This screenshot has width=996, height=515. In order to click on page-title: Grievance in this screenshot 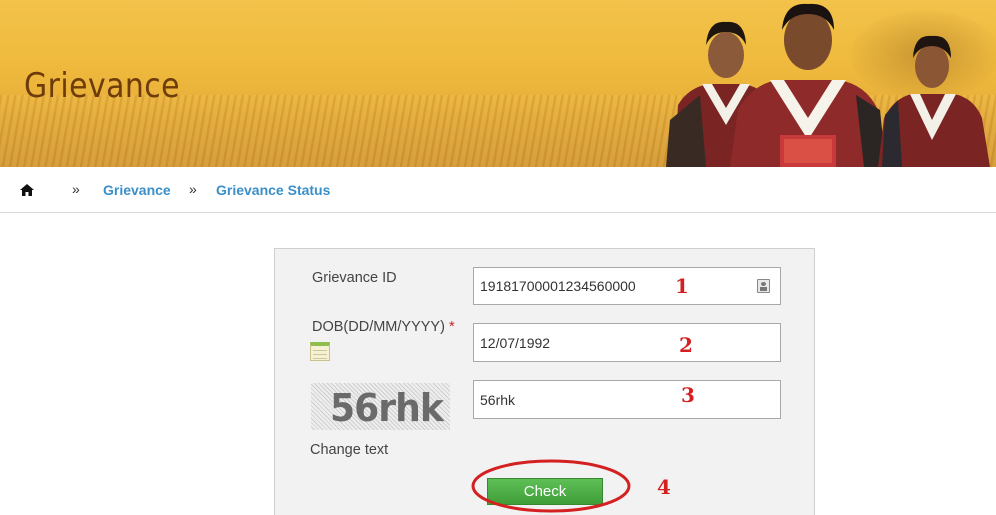, I will do `click(102, 86)`.